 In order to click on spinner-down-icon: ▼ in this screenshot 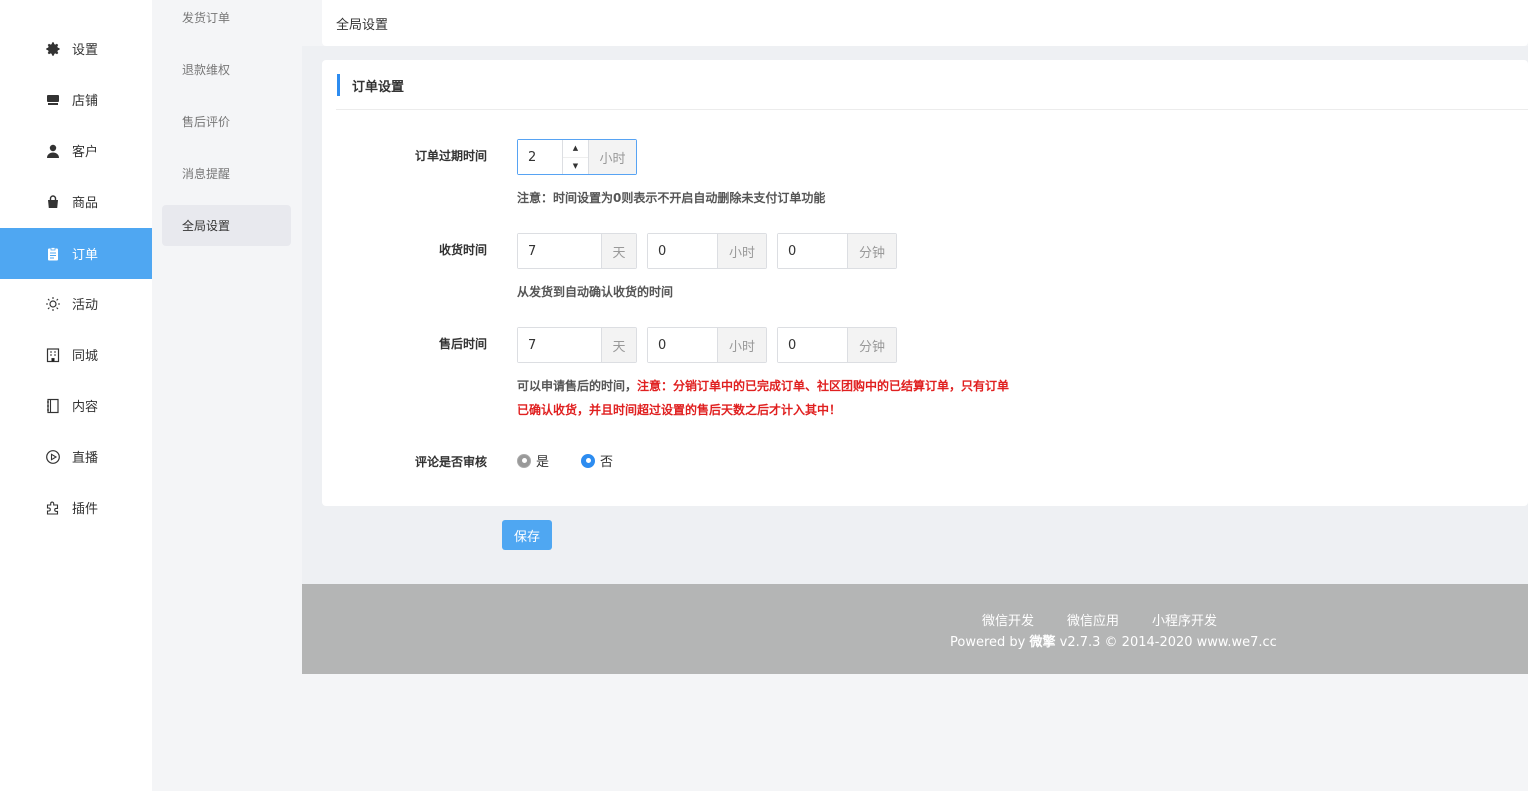, I will do `click(575, 166)`.